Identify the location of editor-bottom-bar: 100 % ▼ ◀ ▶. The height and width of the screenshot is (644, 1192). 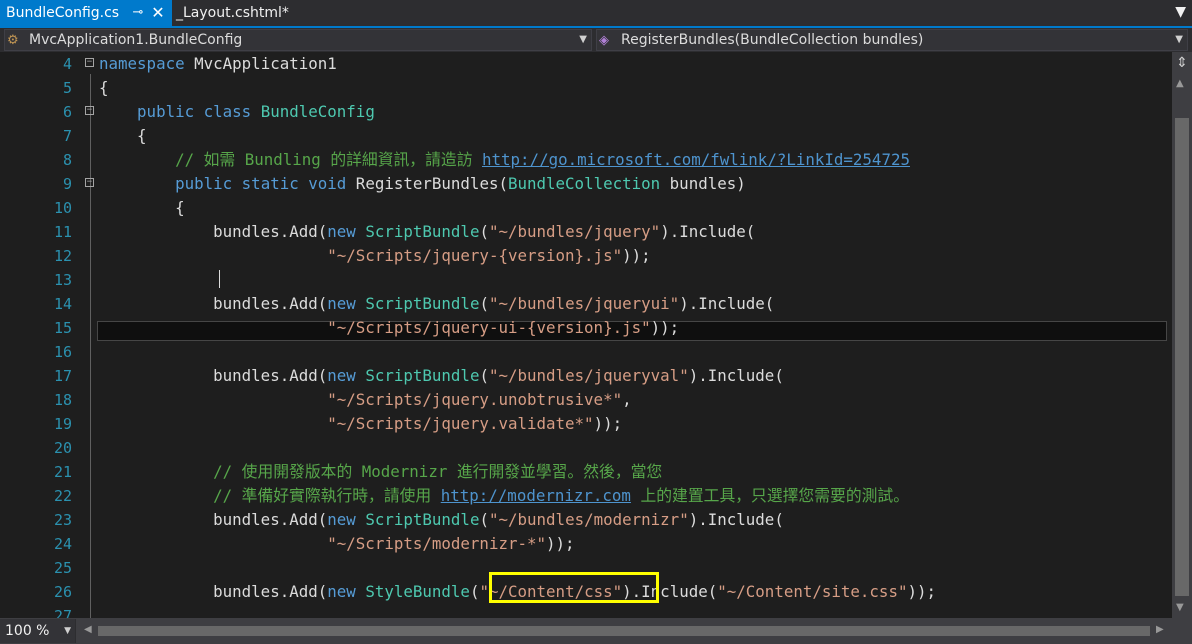
(596, 631).